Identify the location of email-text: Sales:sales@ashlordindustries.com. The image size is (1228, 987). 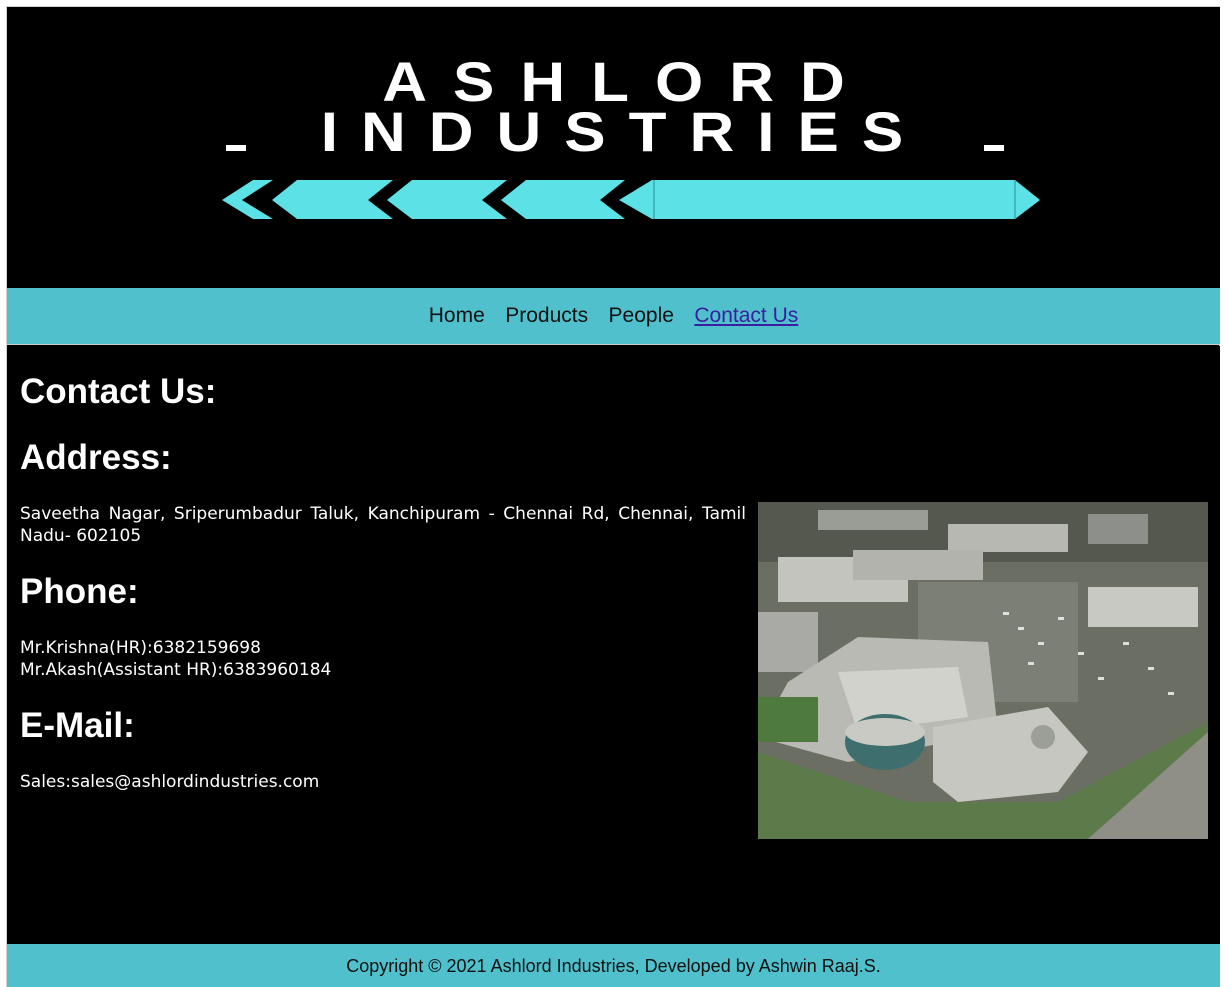
(170, 782).